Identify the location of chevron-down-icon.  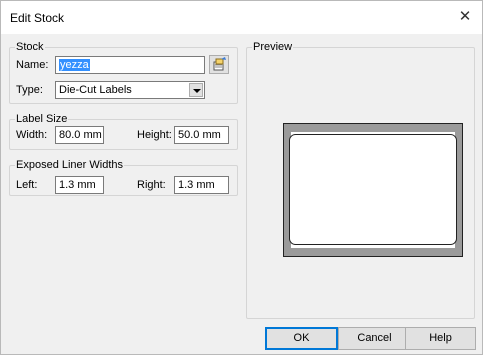
(196, 90).